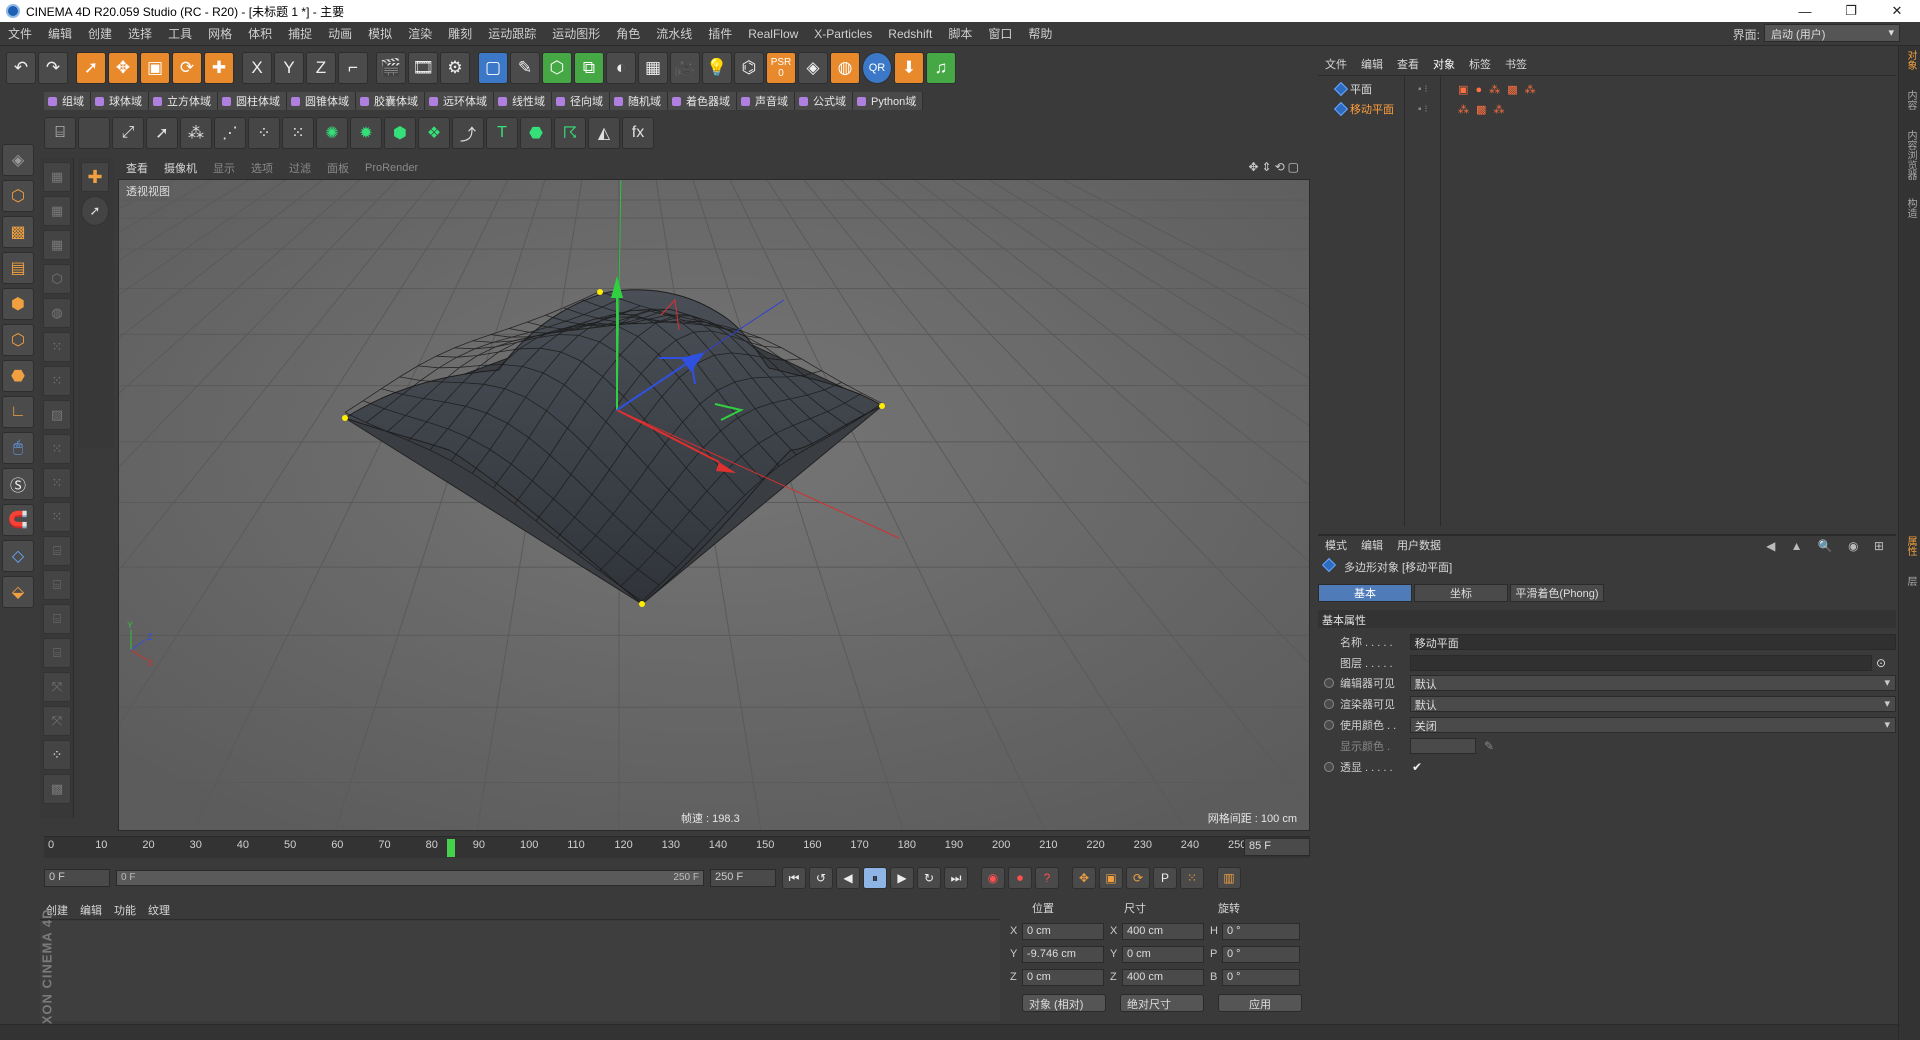 This screenshot has width=1920, height=1040. I want to click on tool-slot-17-icon: ⤧, so click(57, 721).